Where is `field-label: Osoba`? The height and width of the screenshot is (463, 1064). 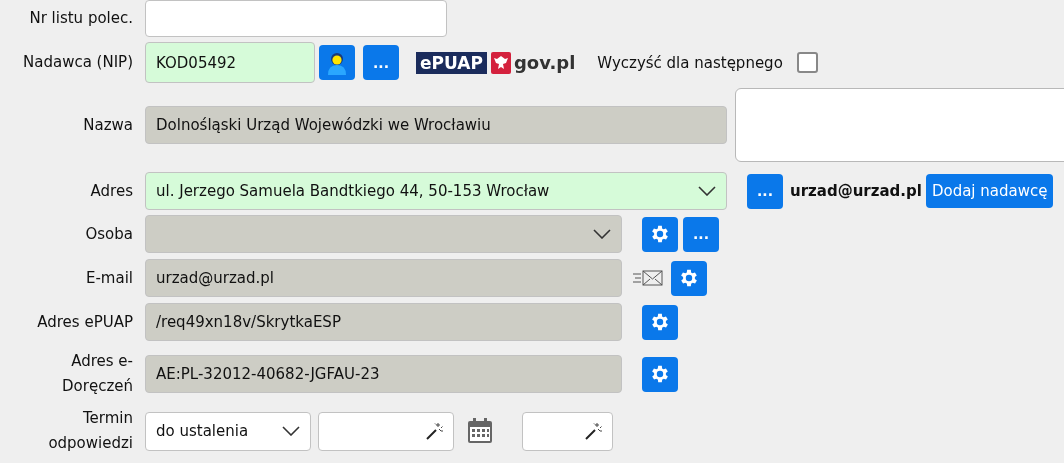 field-label: Osoba is located at coordinates (108, 234).